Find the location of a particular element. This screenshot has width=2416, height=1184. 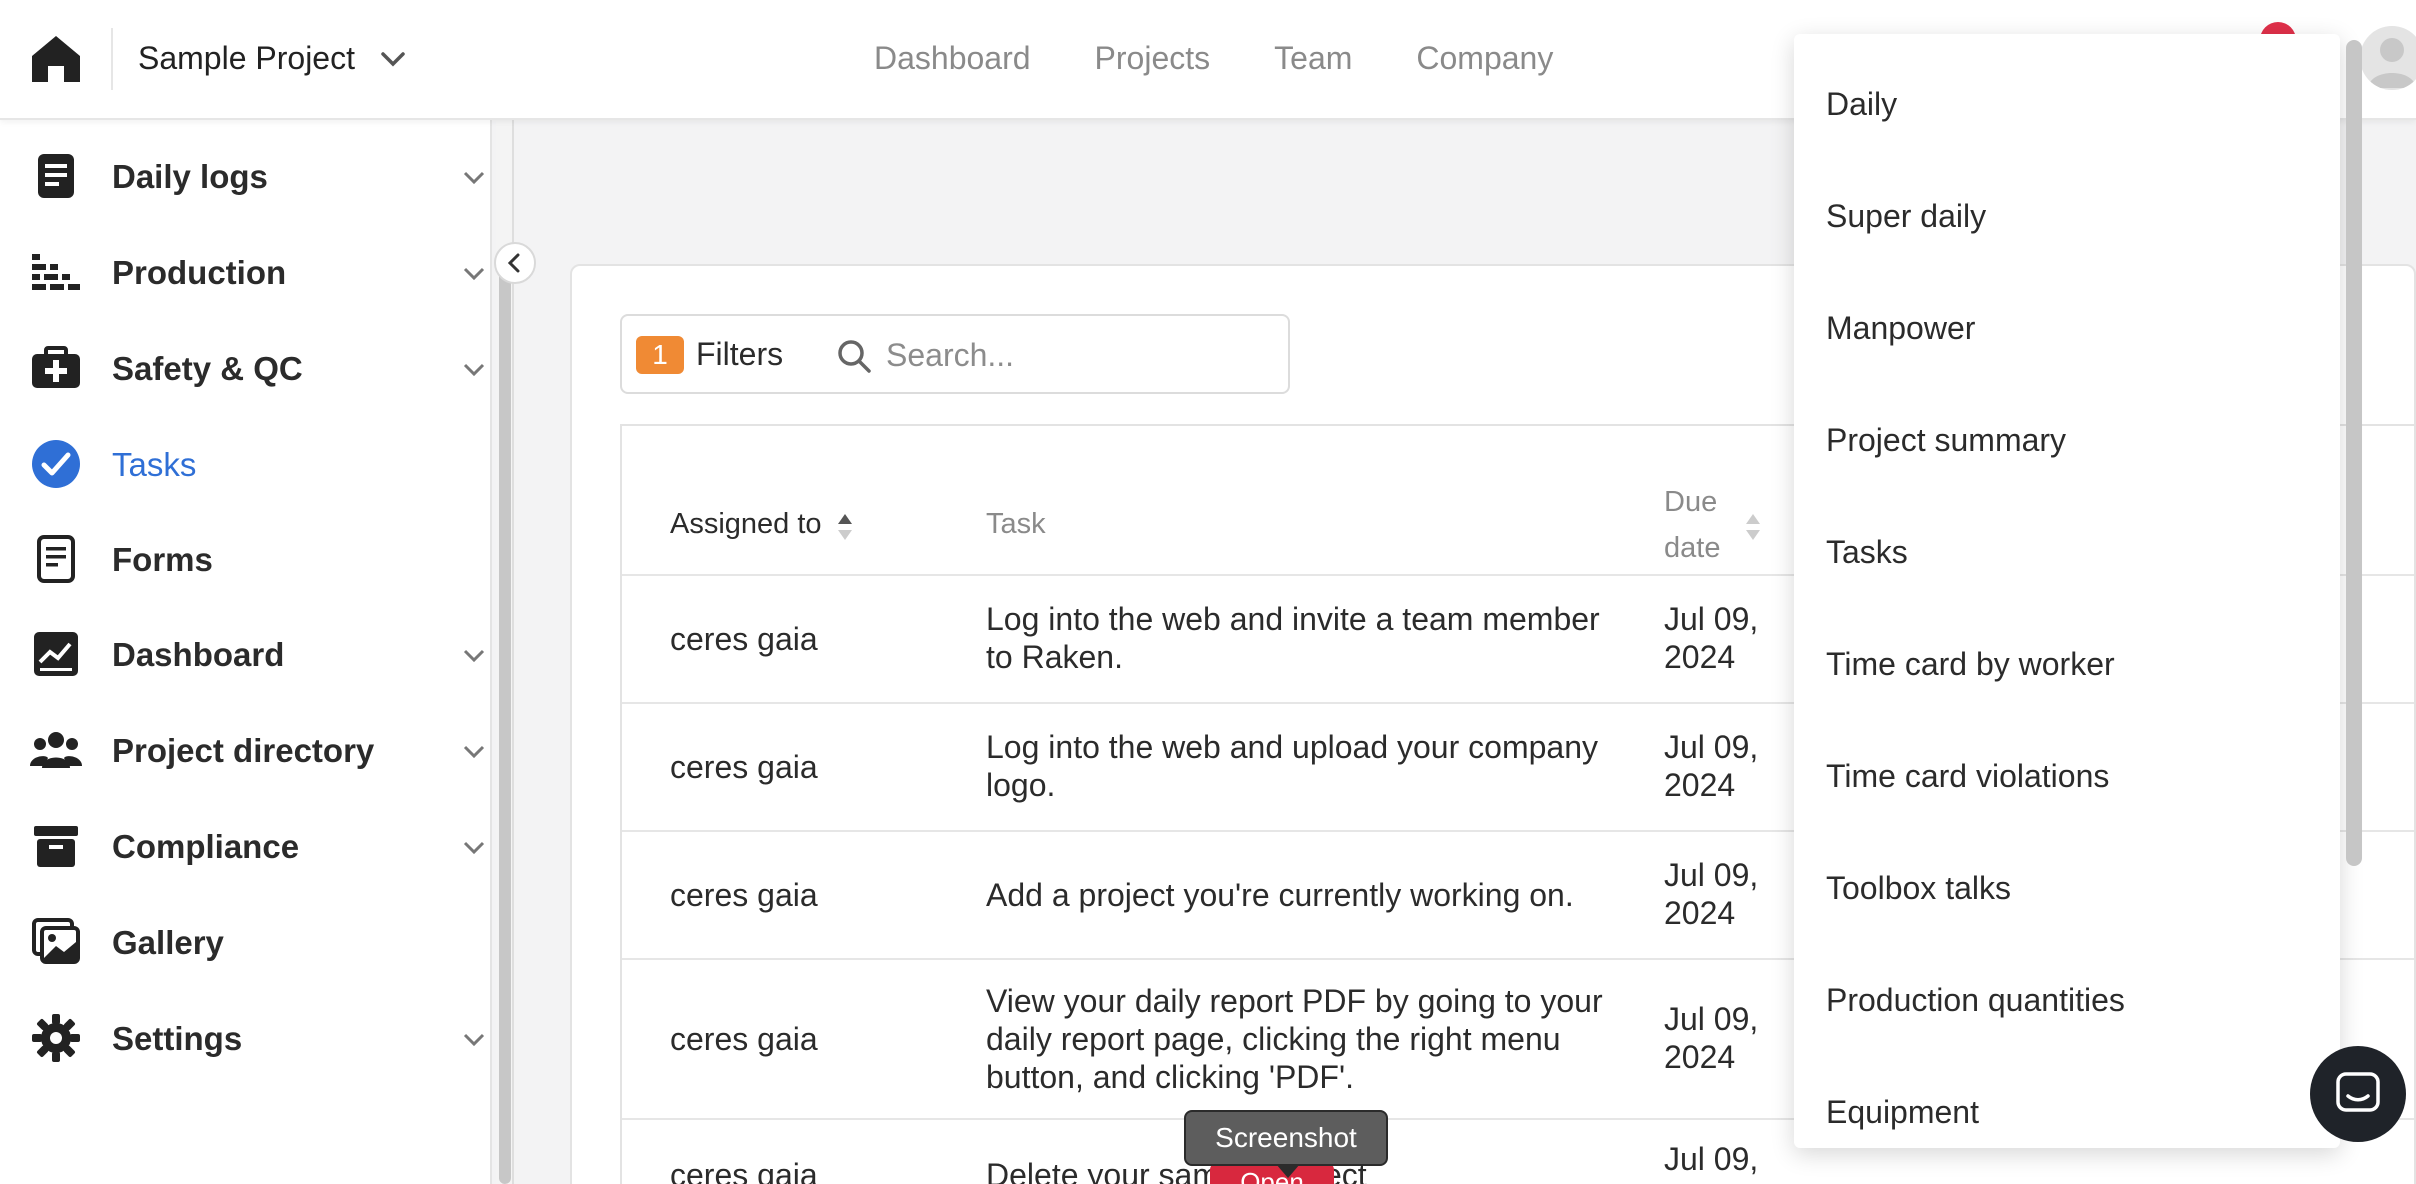

nav-team: Team is located at coordinates (1313, 58).